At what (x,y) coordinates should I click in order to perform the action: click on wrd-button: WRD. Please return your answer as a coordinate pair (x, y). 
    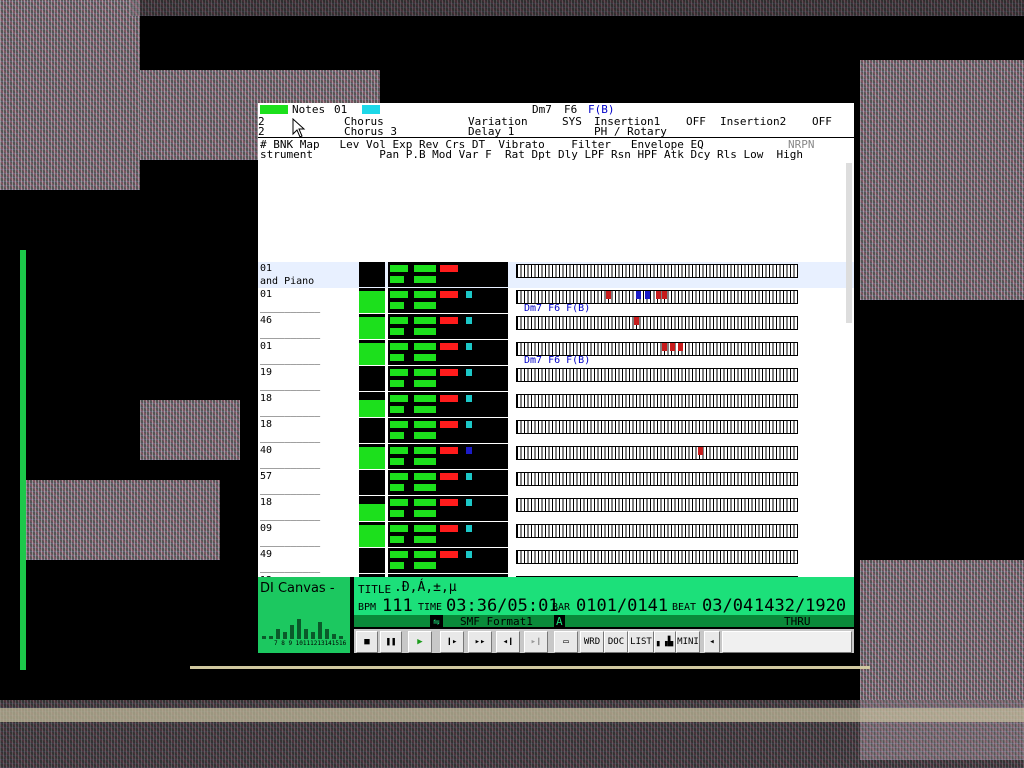
    Looking at the image, I should click on (592, 642).